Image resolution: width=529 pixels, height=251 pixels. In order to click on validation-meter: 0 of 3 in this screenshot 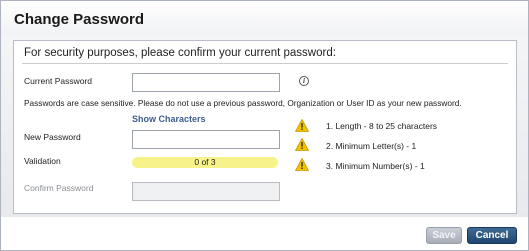, I will do `click(205, 162)`.